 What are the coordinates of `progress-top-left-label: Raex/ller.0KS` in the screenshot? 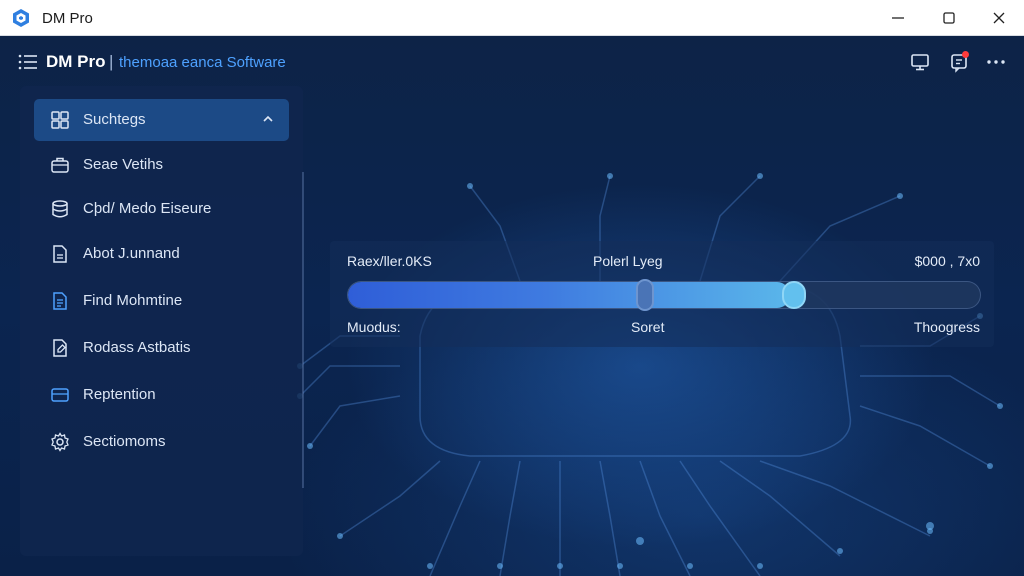 It's located at (389, 261).